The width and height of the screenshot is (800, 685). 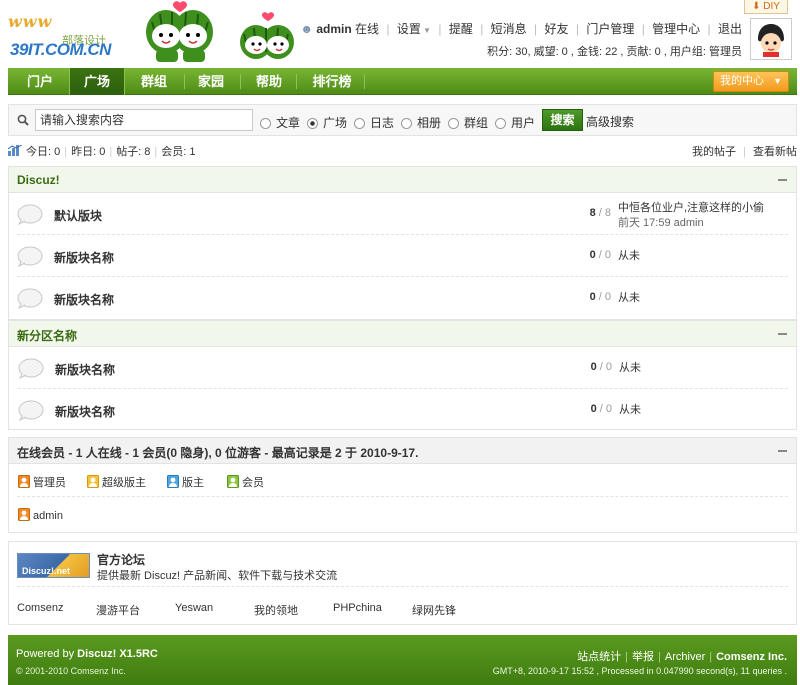 What do you see at coordinates (332, 81) in the screenshot?
I see `nav-ranking: 排行榜` at bounding box center [332, 81].